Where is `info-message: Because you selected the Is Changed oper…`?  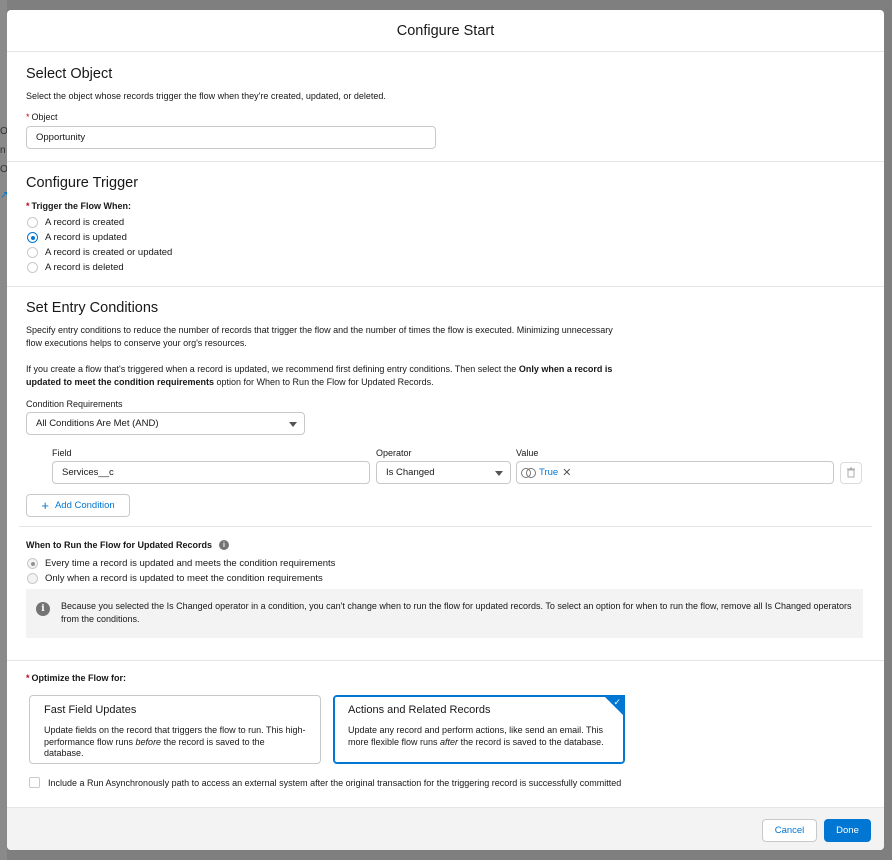
info-message: Because you selected the Is Changed oper… is located at coordinates (456, 612).